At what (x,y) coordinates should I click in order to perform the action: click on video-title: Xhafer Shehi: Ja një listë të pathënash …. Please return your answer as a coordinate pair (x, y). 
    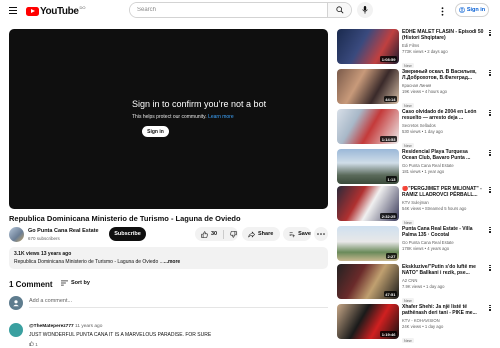
    Looking at the image, I should click on (443, 310).